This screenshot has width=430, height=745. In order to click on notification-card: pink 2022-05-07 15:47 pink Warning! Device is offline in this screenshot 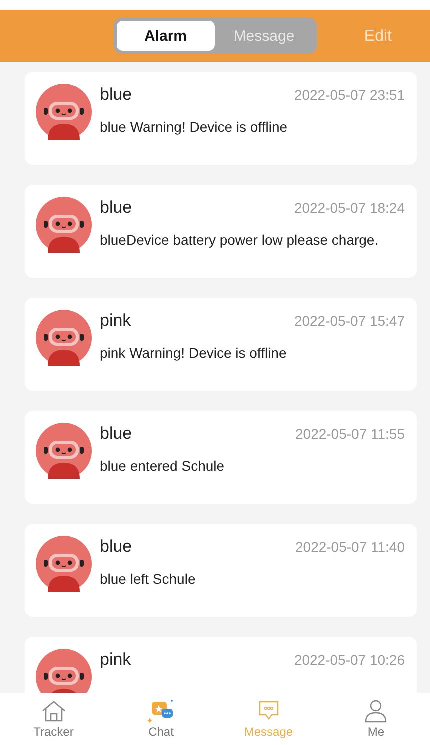, I will do `click(221, 344)`.